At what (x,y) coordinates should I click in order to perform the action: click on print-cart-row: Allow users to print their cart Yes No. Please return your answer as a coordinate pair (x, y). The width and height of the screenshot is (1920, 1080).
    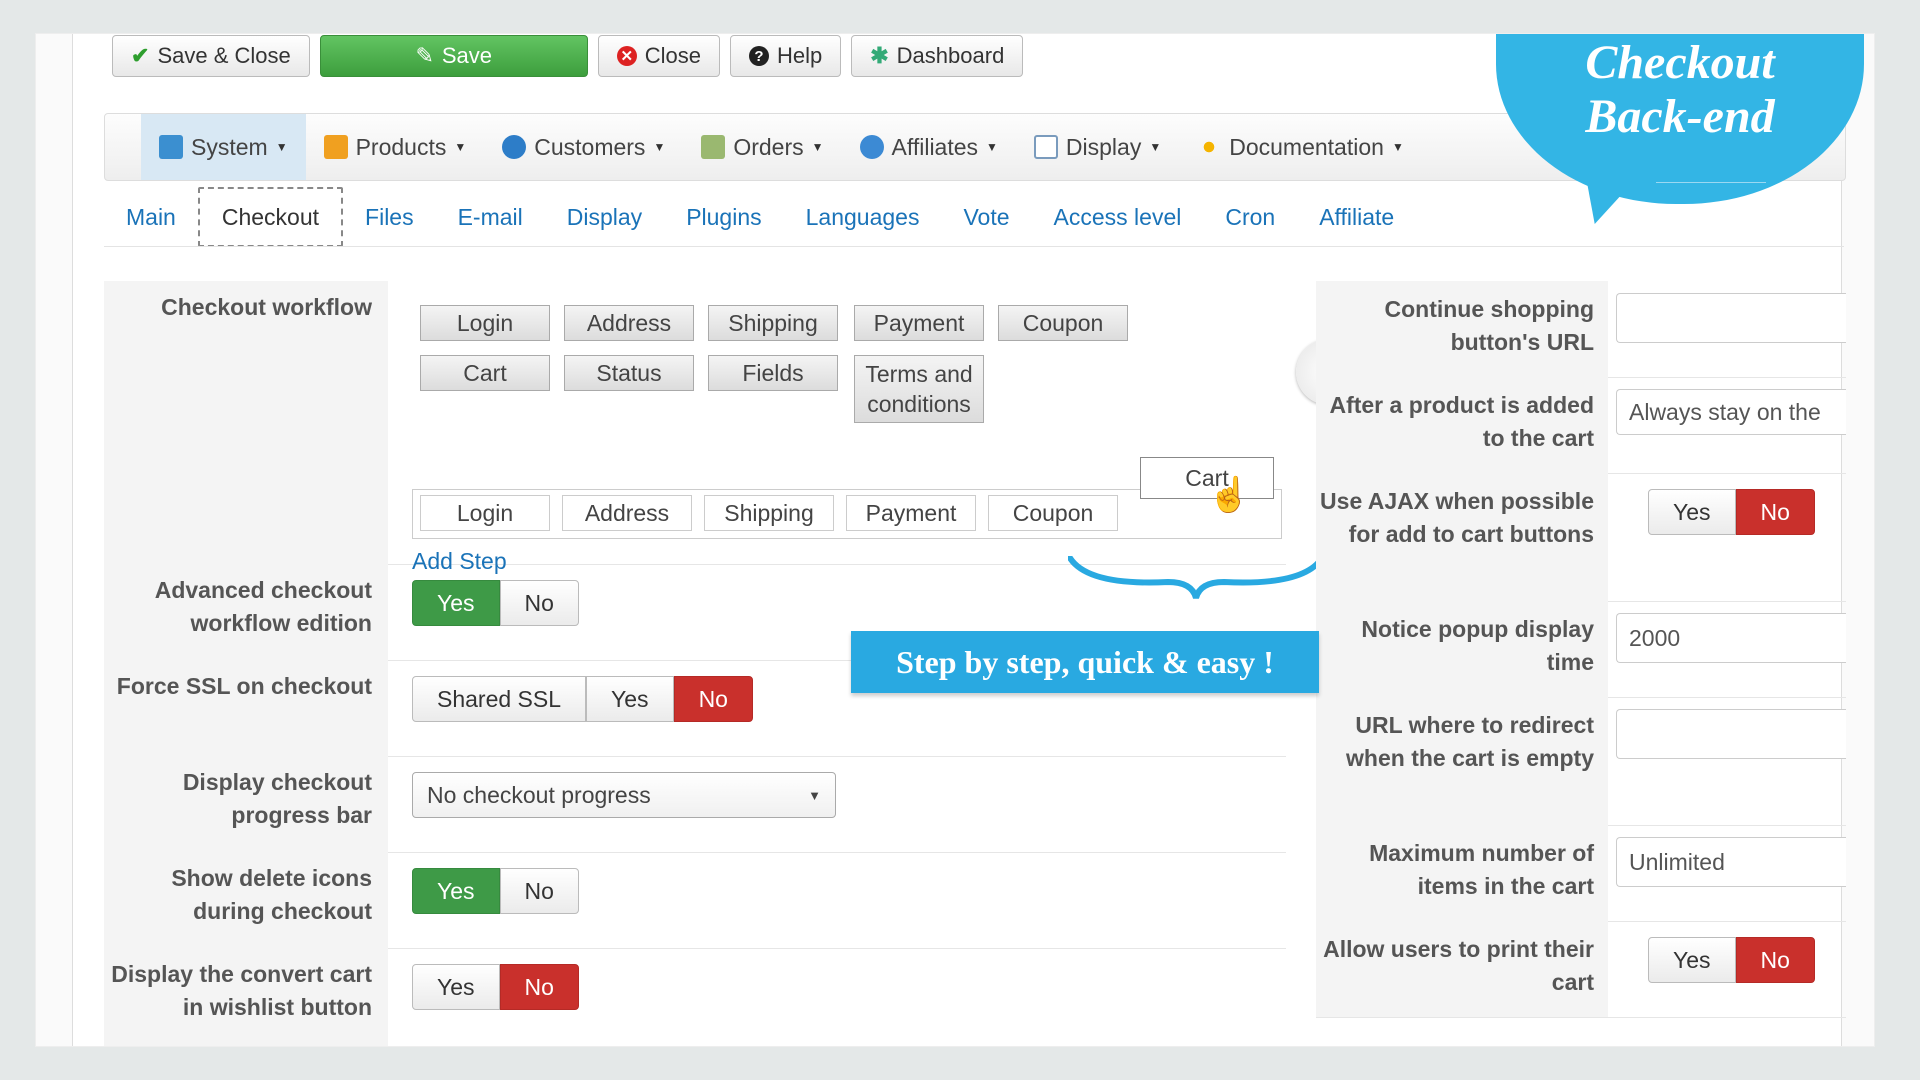
    Looking at the image, I should click on (1581, 969).